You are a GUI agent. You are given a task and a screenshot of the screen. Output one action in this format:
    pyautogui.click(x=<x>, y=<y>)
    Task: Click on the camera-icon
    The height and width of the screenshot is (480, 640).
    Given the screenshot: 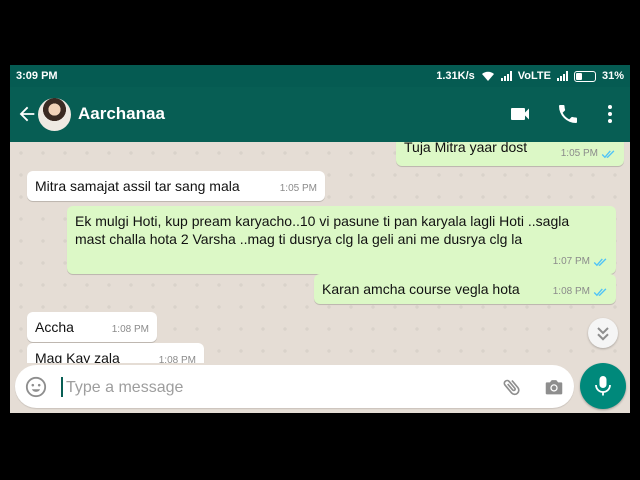 What is the action you would take?
    pyautogui.click(x=554, y=387)
    